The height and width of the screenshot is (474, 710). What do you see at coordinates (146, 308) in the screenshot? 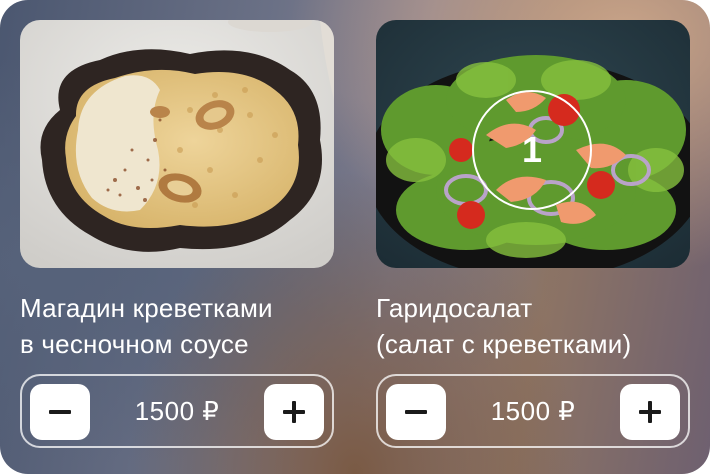
I see `dish-title-line-1: Магадин креветками` at bounding box center [146, 308].